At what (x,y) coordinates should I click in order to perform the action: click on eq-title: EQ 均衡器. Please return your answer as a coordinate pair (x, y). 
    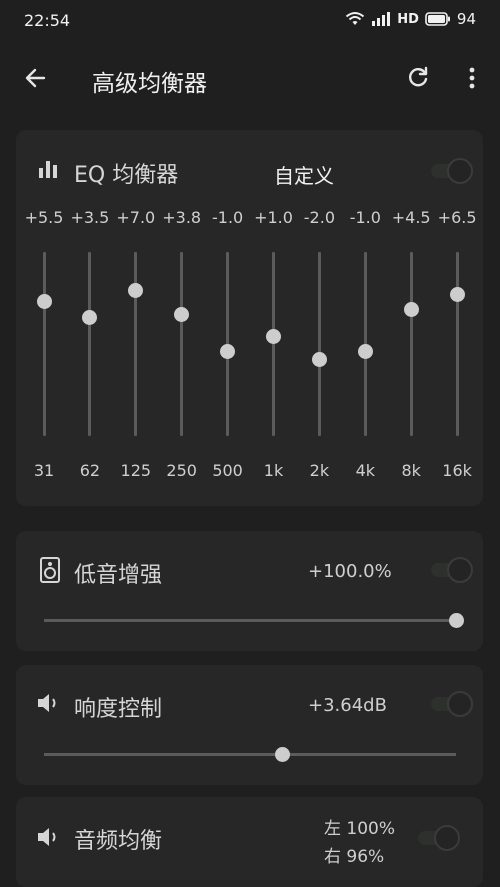
    Looking at the image, I should click on (126, 175).